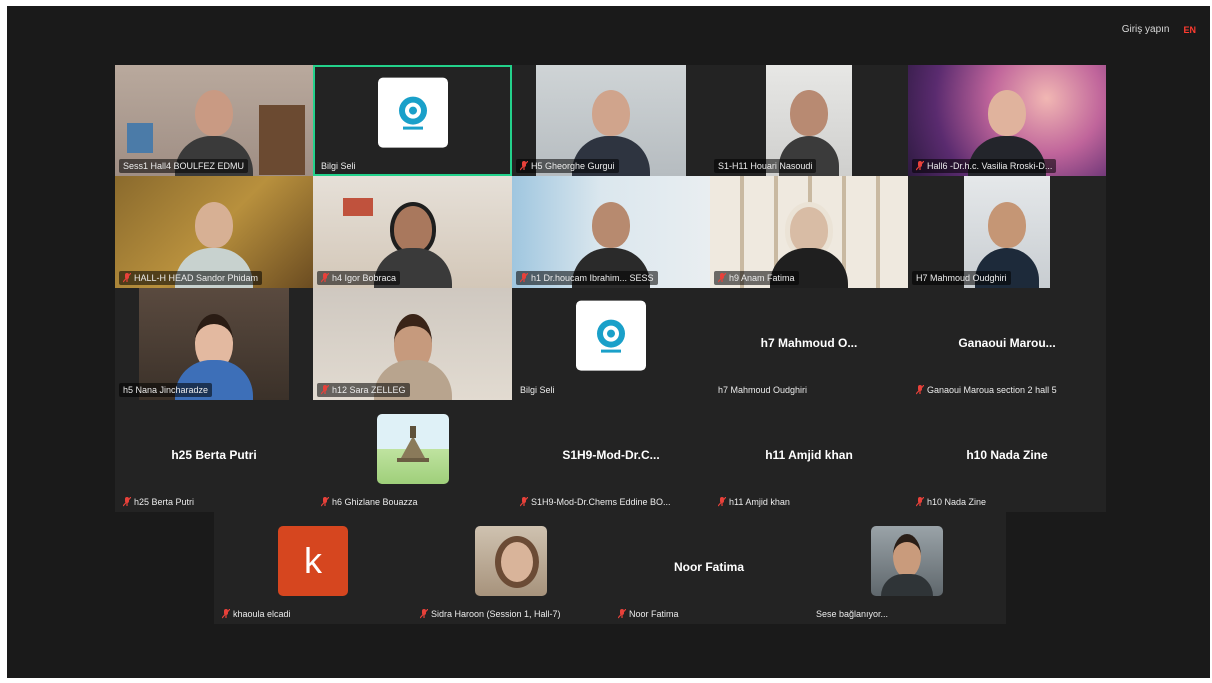 This screenshot has width=1212, height=683. I want to click on participant-display-name: h25 Berta Putri, so click(214, 454).